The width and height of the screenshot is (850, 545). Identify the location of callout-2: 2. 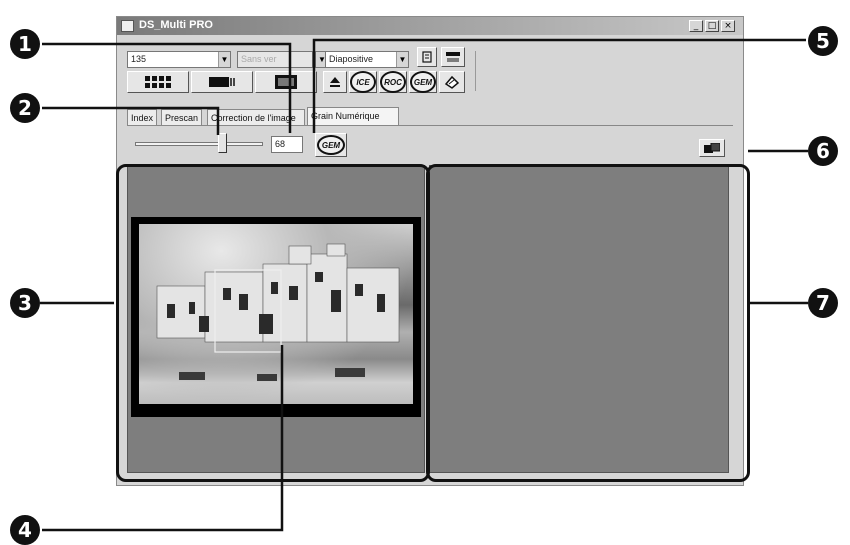
(25, 108).